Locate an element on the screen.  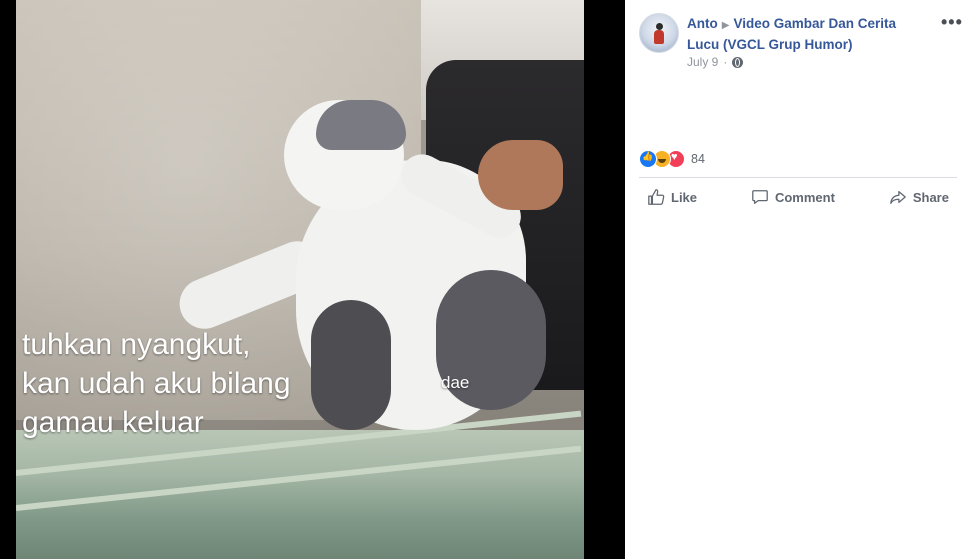
more-options-icon: ••• is located at coordinates (952, 22).